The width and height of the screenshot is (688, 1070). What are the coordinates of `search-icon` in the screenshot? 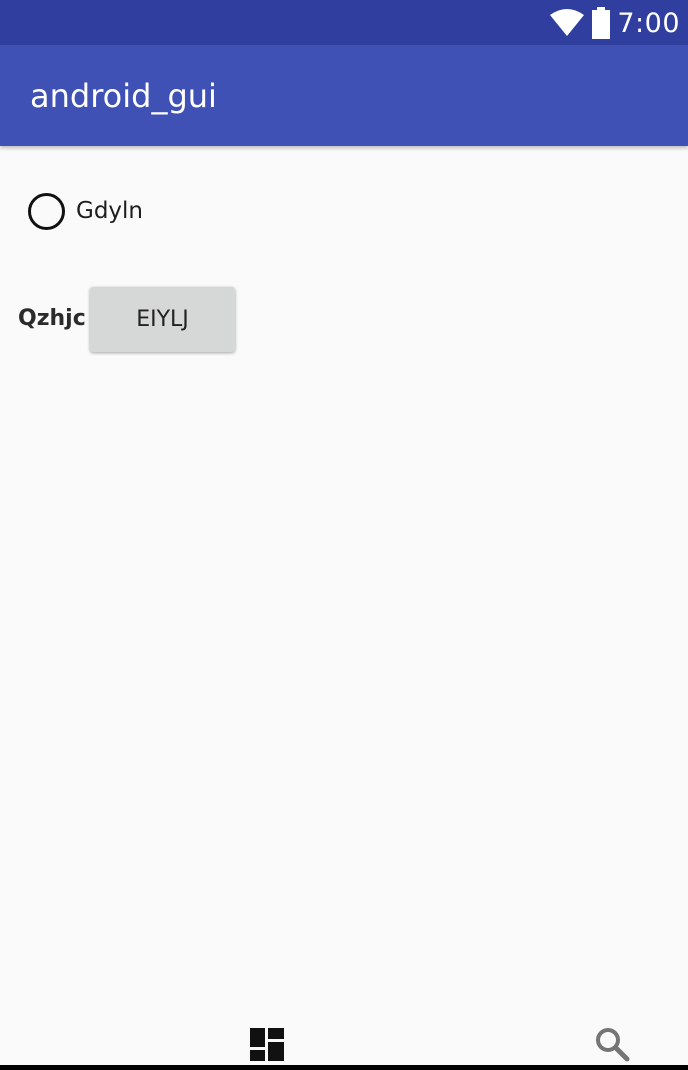 It's located at (612, 1044).